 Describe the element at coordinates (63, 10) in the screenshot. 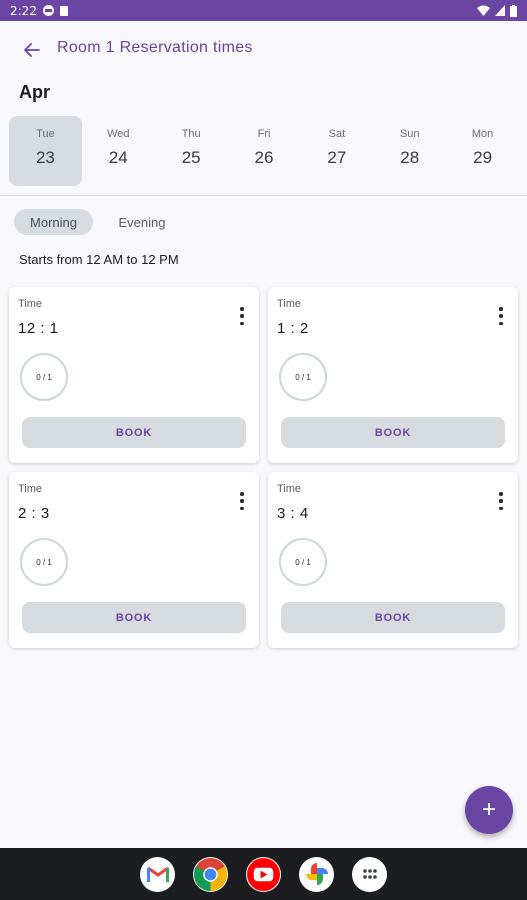

I see `sd-card-icon` at that location.